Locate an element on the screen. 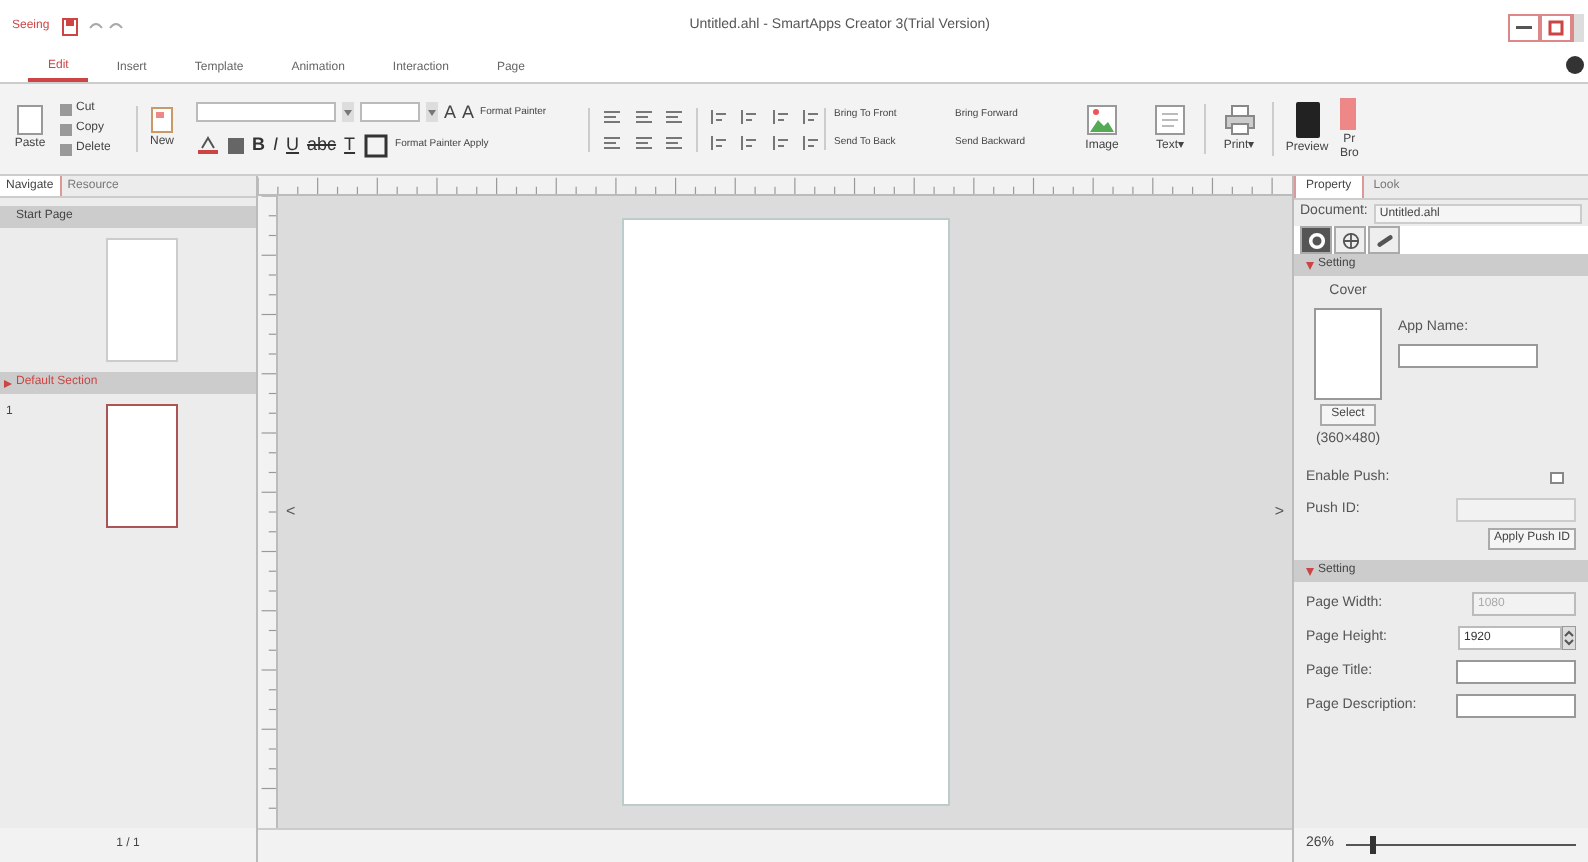 The image size is (1588, 862). minimize-icon is located at coordinates (1524, 27).